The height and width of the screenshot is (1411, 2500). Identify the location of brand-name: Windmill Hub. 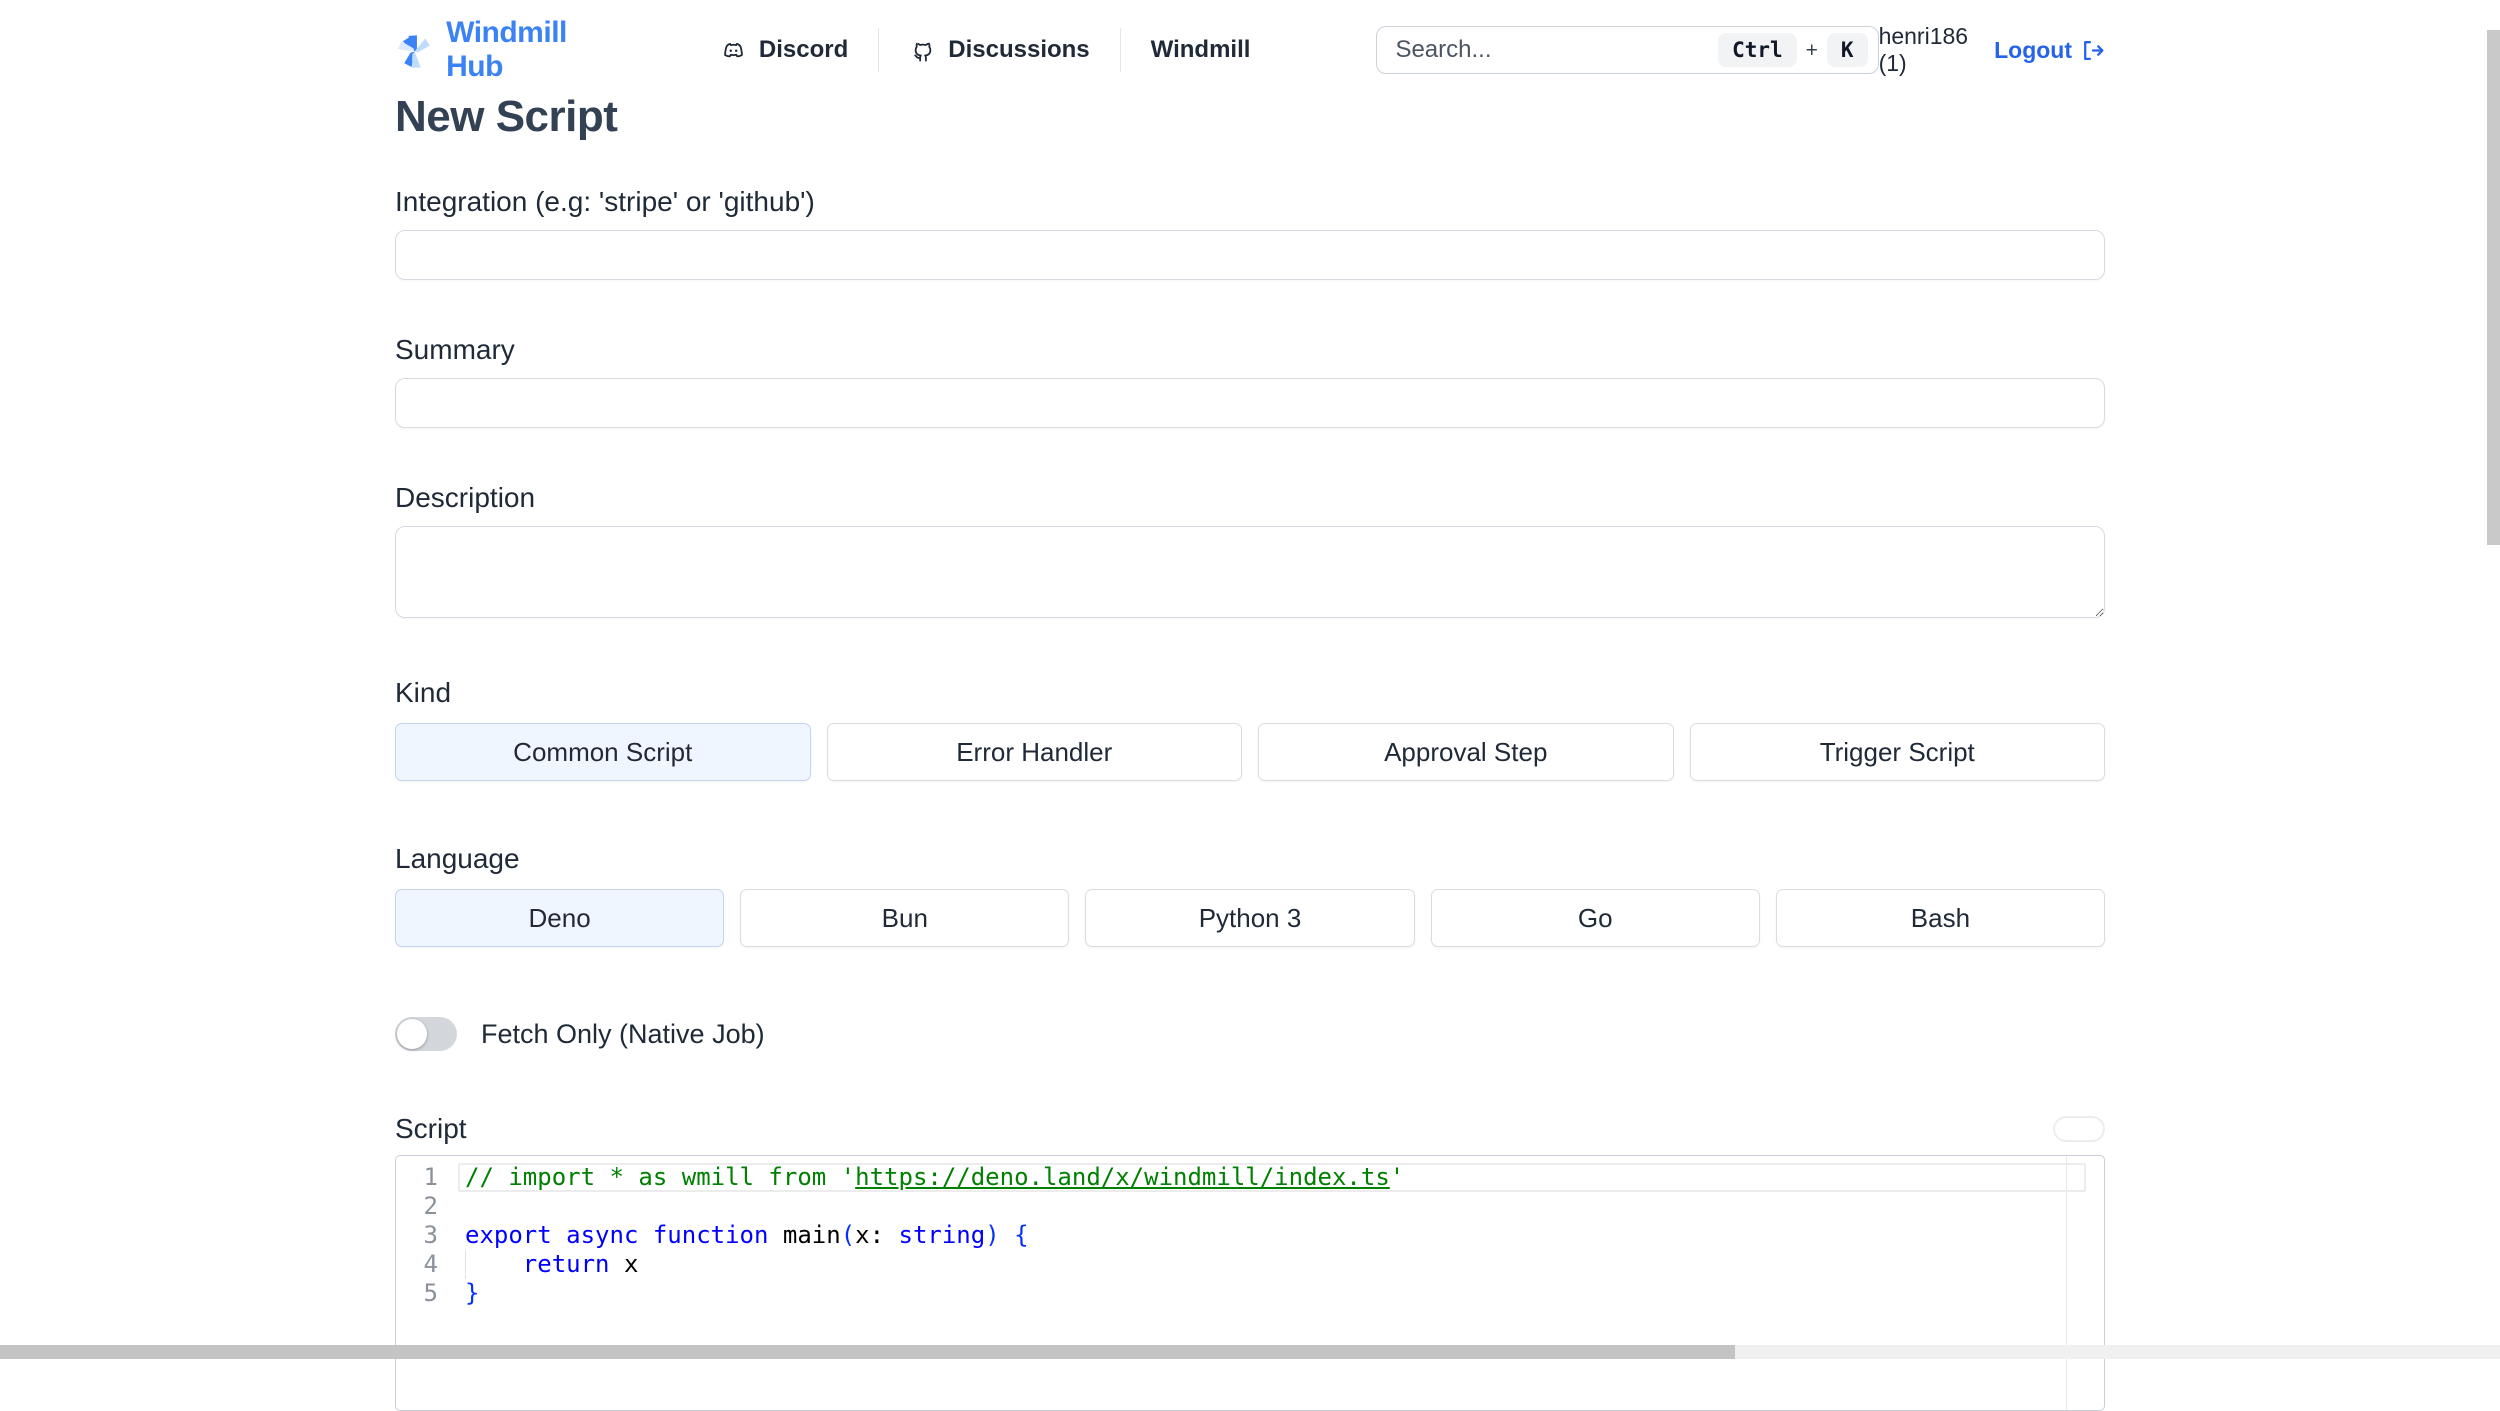
(525, 50).